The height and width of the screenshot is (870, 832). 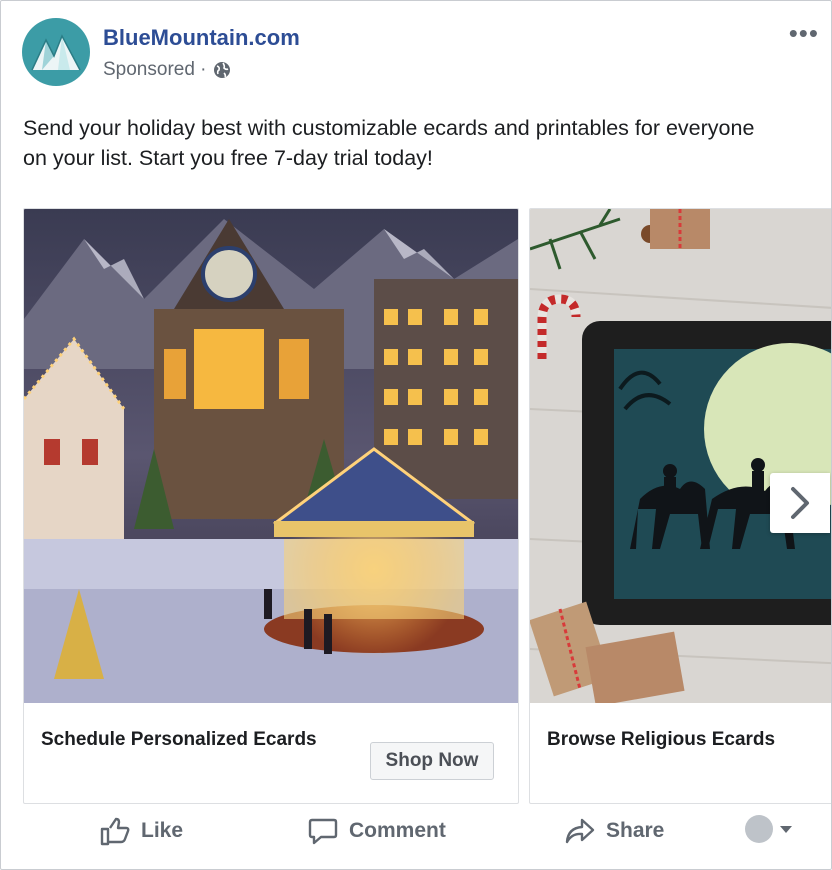 I want to click on sponsored-label: Sponsored ·, so click(x=167, y=70).